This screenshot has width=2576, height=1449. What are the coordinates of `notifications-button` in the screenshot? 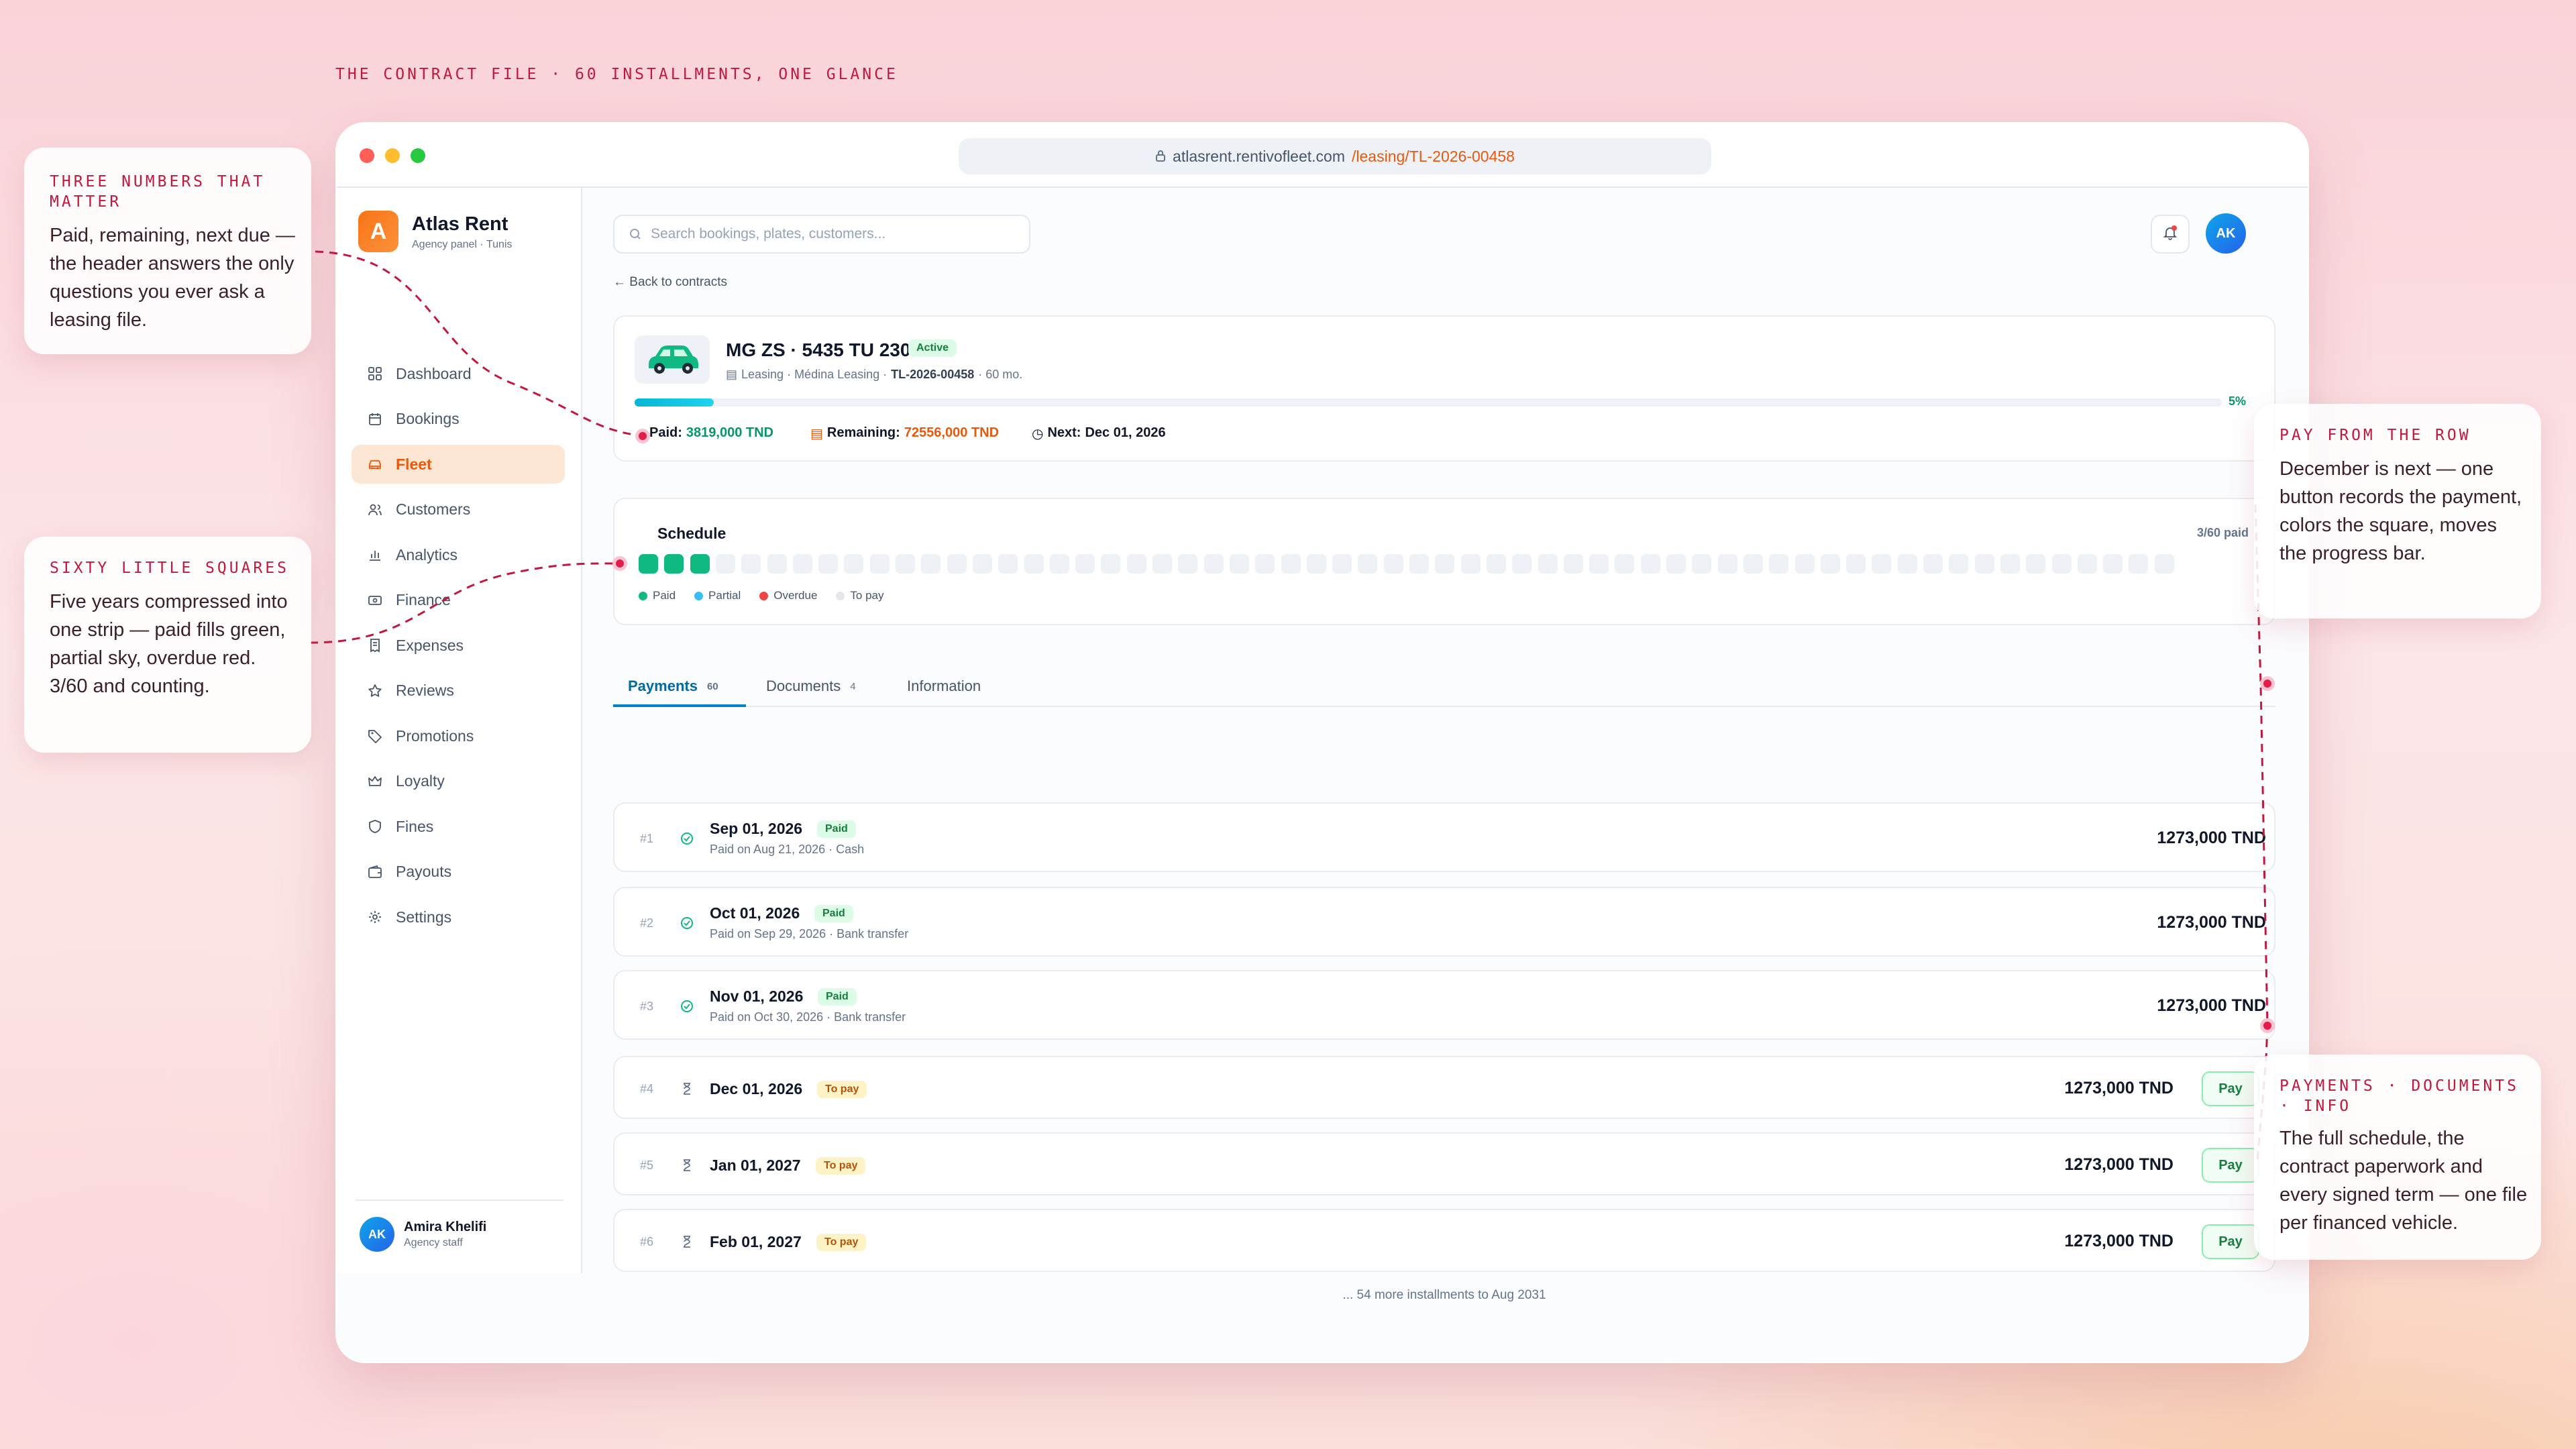 It's located at (2170, 234).